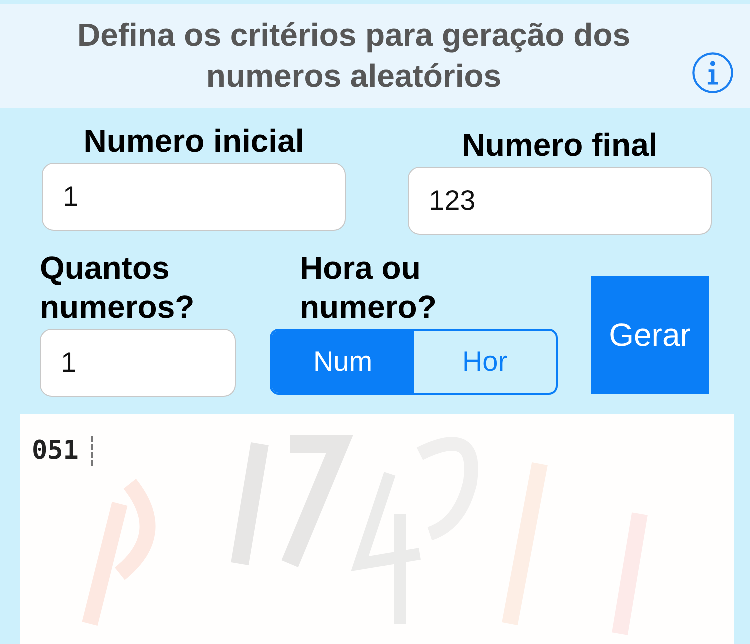 The height and width of the screenshot is (644, 750). What do you see at coordinates (118, 288) in the screenshot?
I see `field-label: Quantos numeros?` at bounding box center [118, 288].